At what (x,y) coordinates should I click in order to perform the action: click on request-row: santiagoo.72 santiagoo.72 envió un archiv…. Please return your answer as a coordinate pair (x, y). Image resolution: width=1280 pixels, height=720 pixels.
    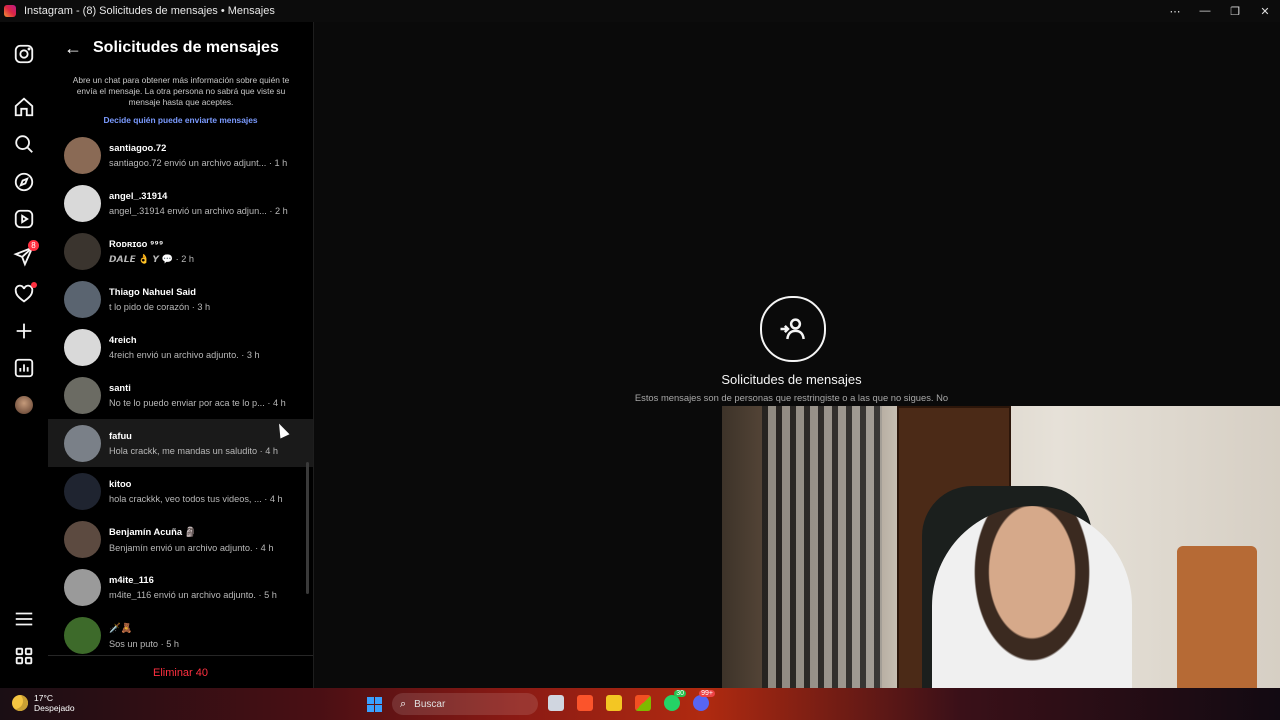
    Looking at the image, I should click on (180, 155).